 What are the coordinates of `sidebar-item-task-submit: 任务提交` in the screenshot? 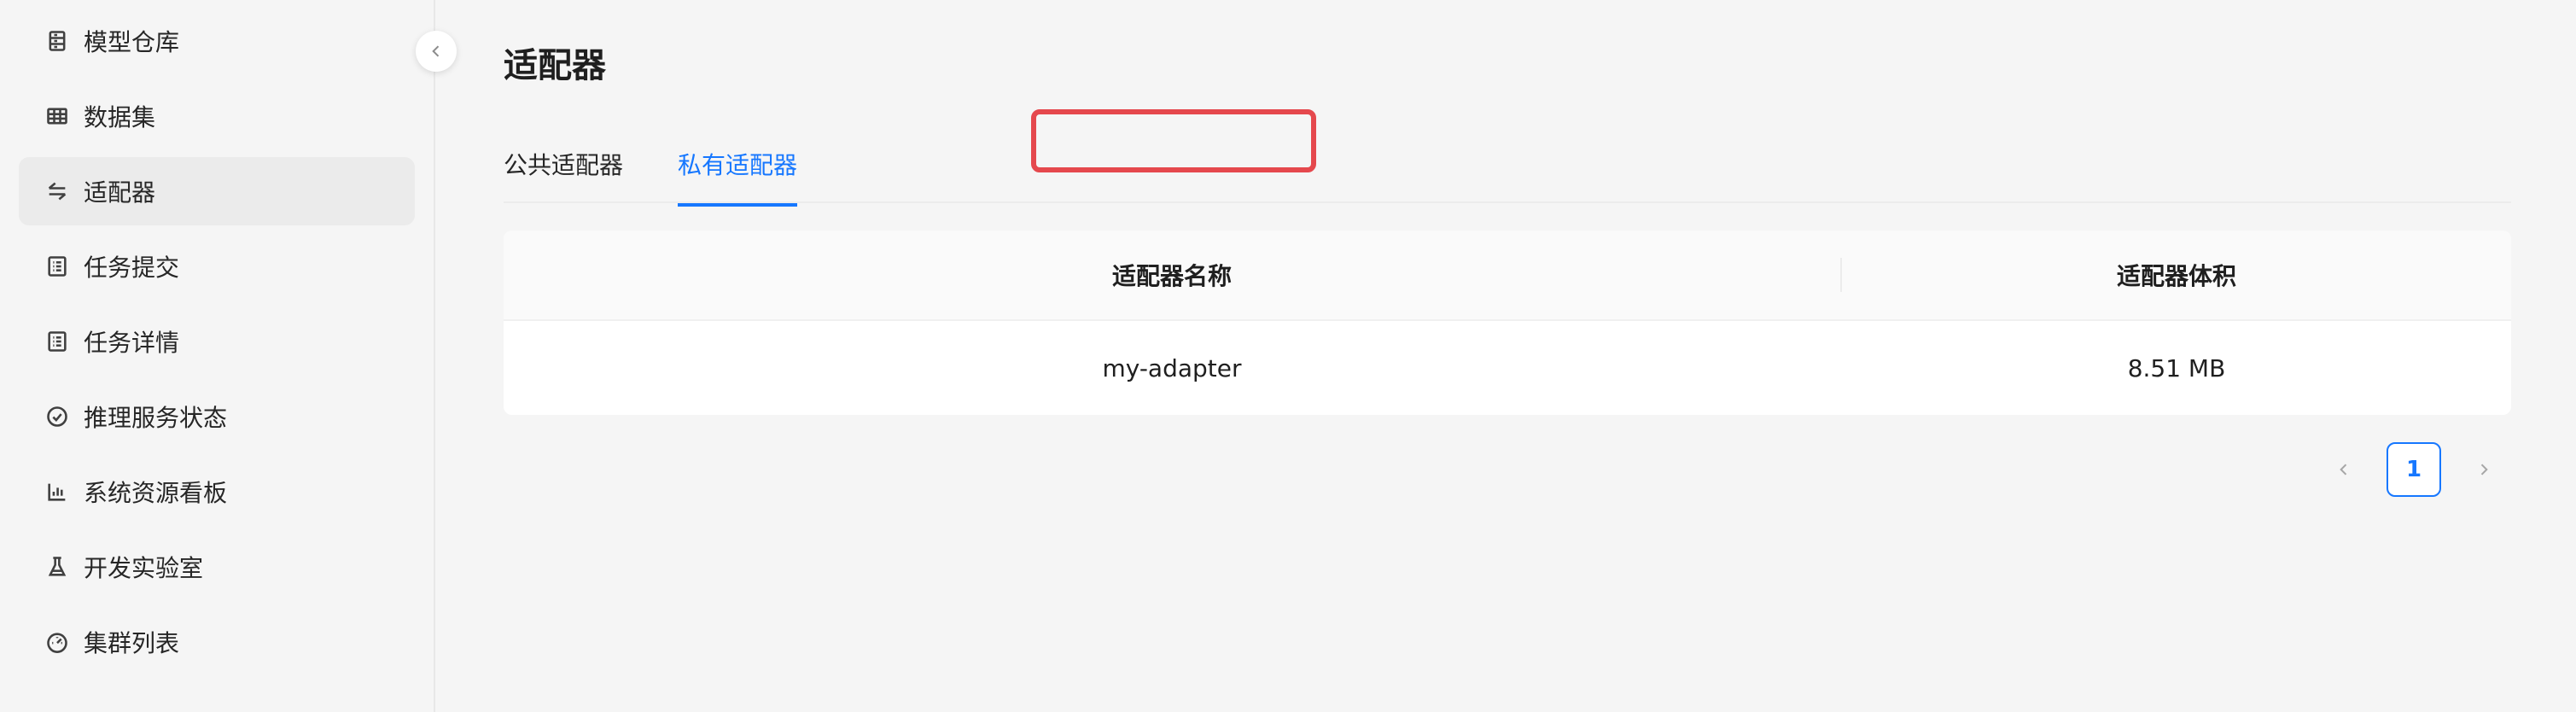 It's located at (217, 267).